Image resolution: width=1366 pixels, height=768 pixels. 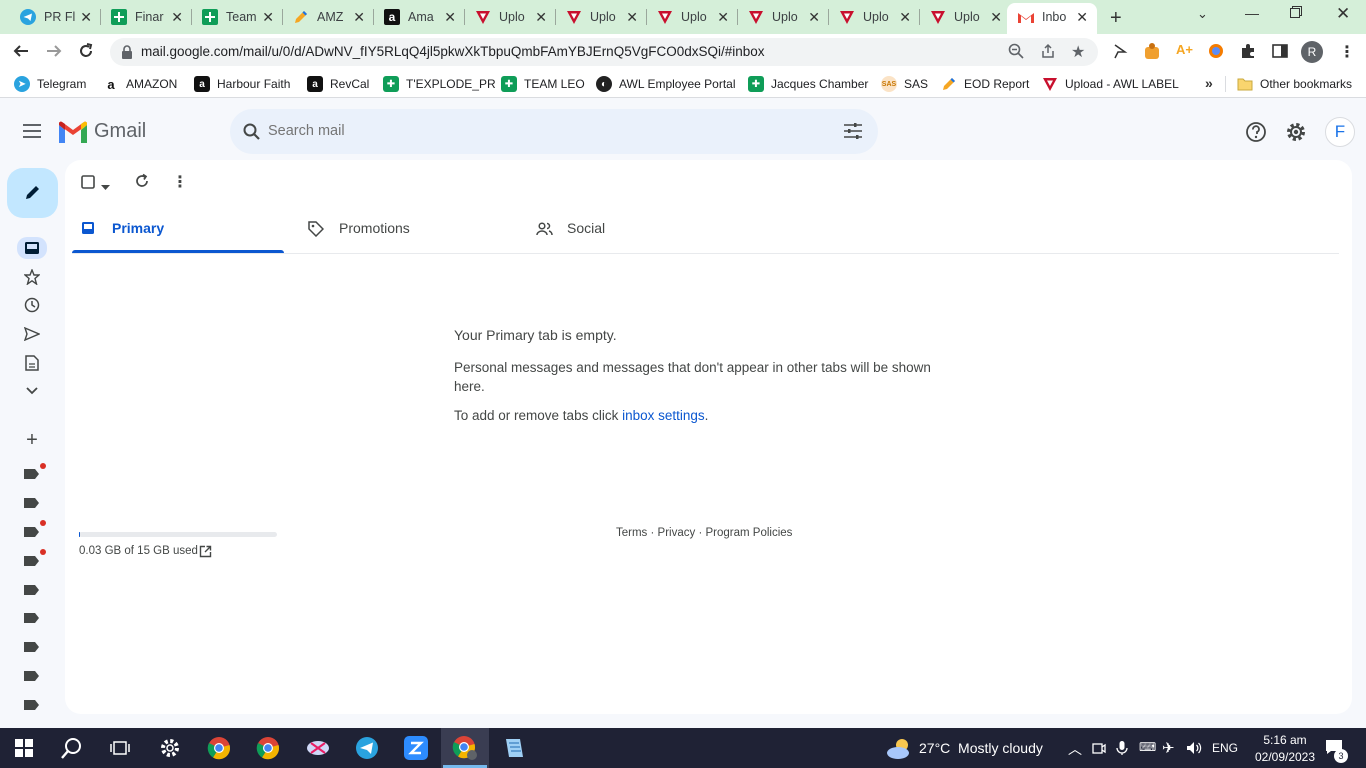 I want to click on side-panel-icon, so click(x=1280, y=52).